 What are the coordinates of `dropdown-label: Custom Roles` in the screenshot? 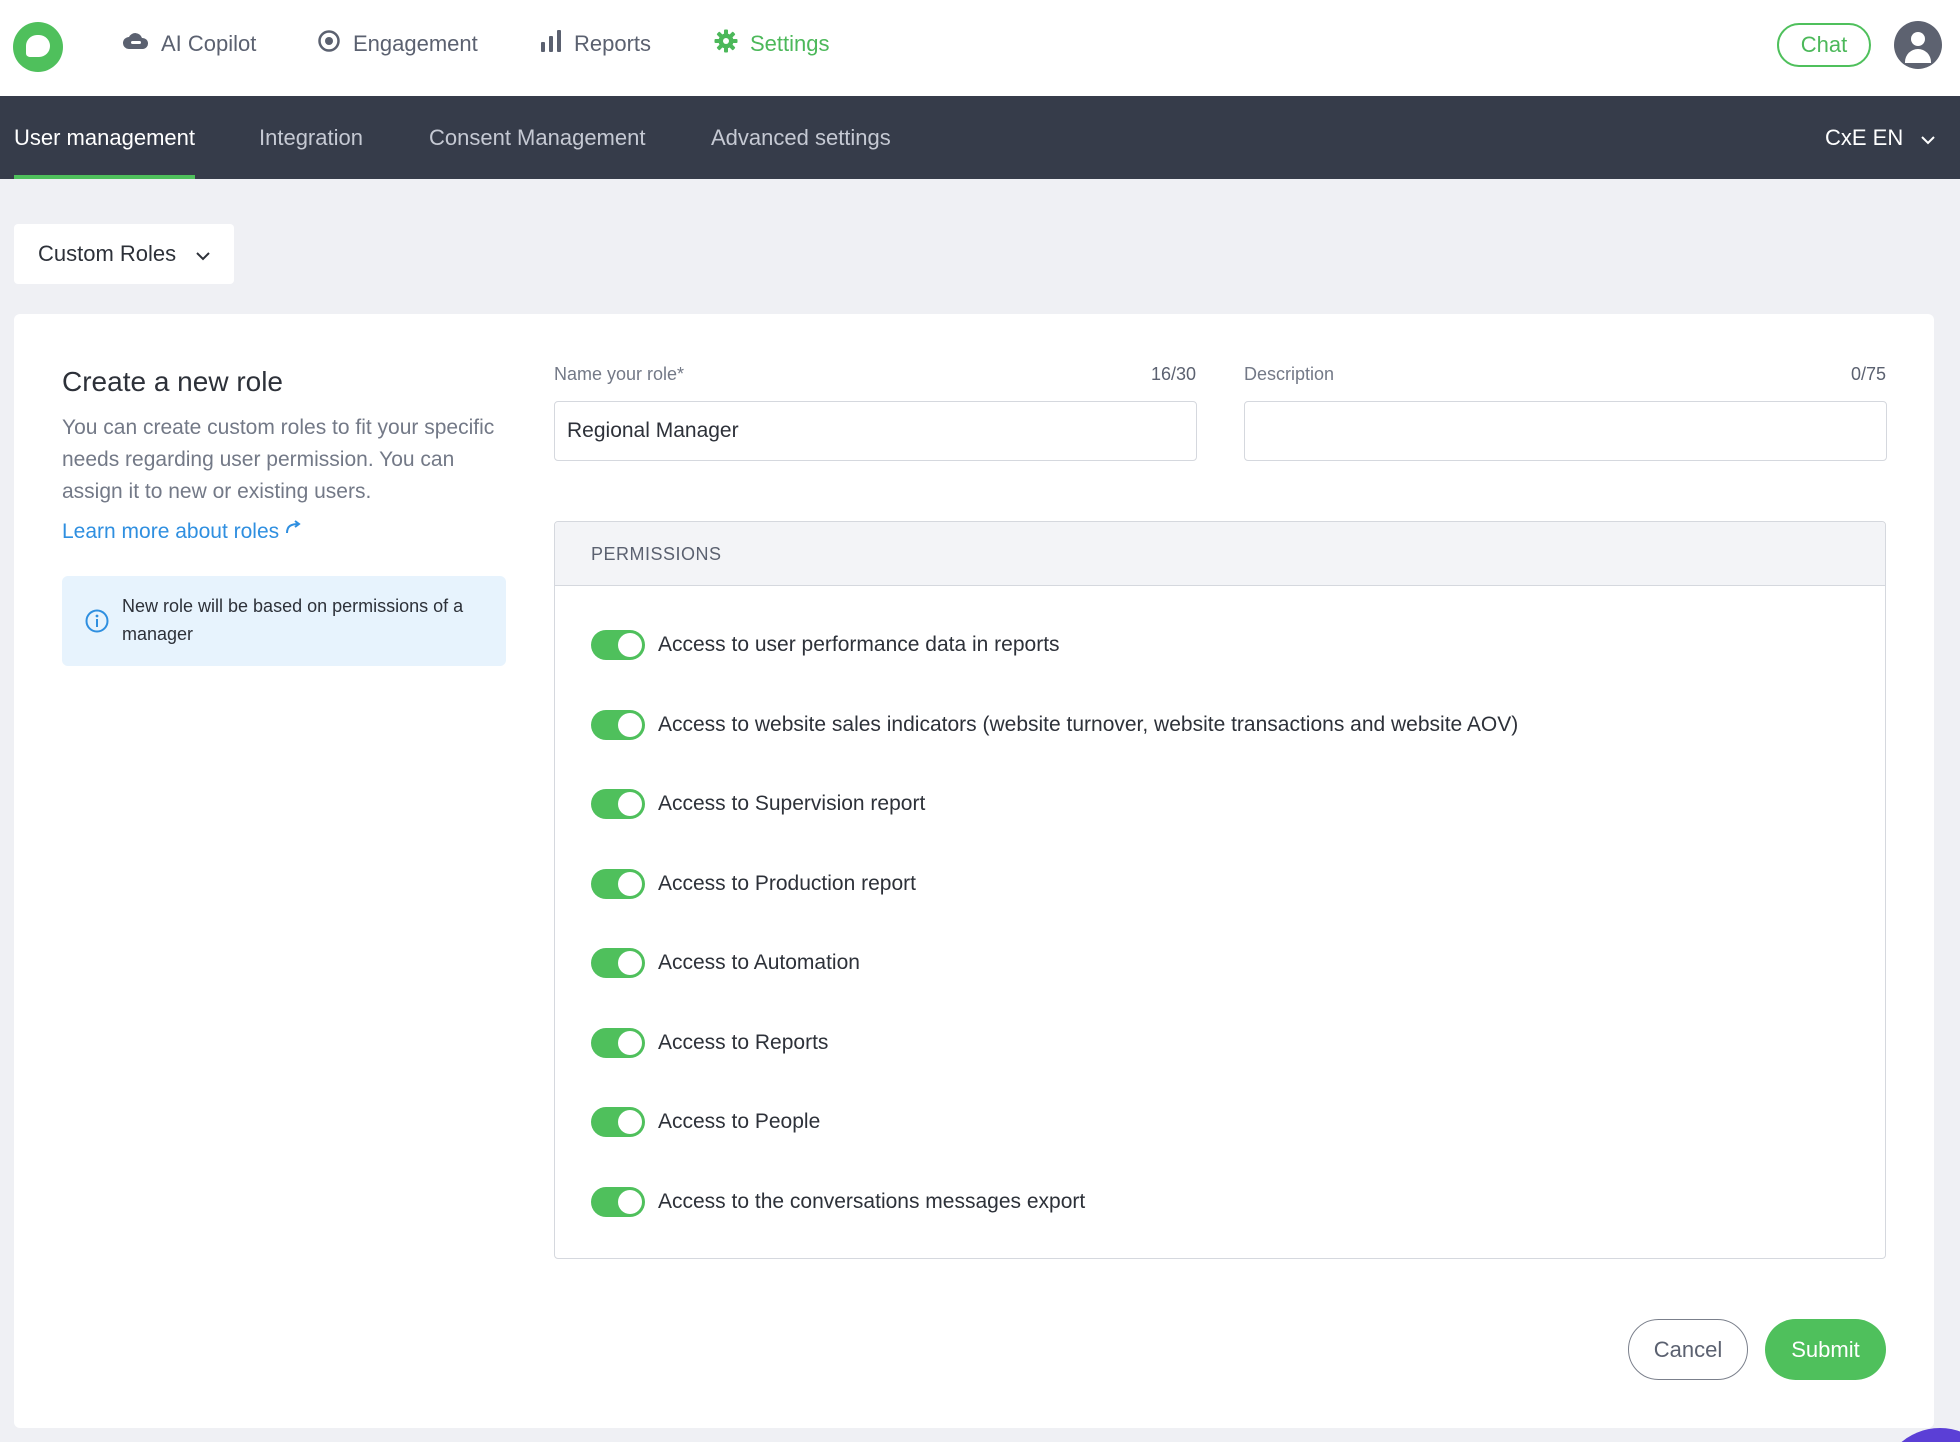 It's located at (107, 253).